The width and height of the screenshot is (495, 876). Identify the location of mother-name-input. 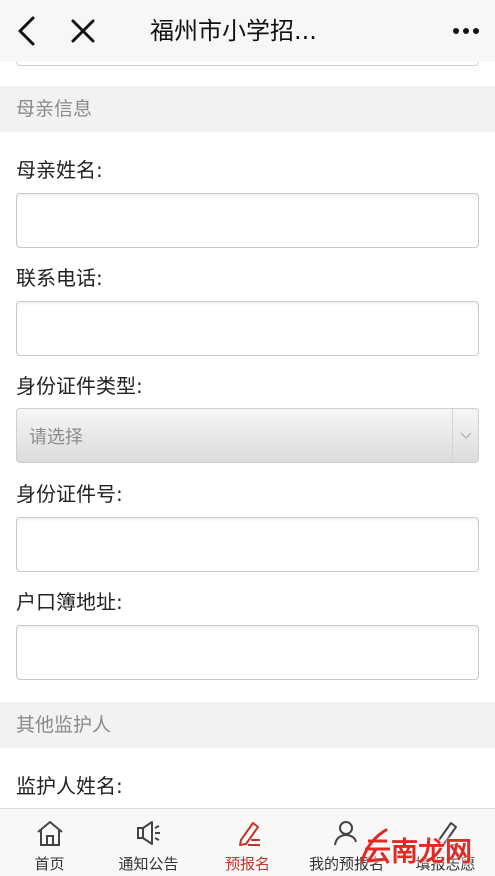
(247, 220).